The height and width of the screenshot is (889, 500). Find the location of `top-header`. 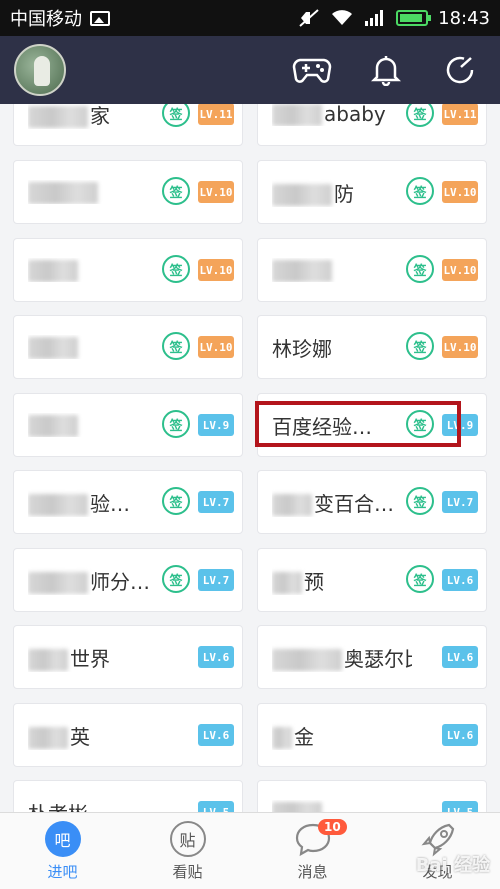

top-header is located at coordinates (250, 70).